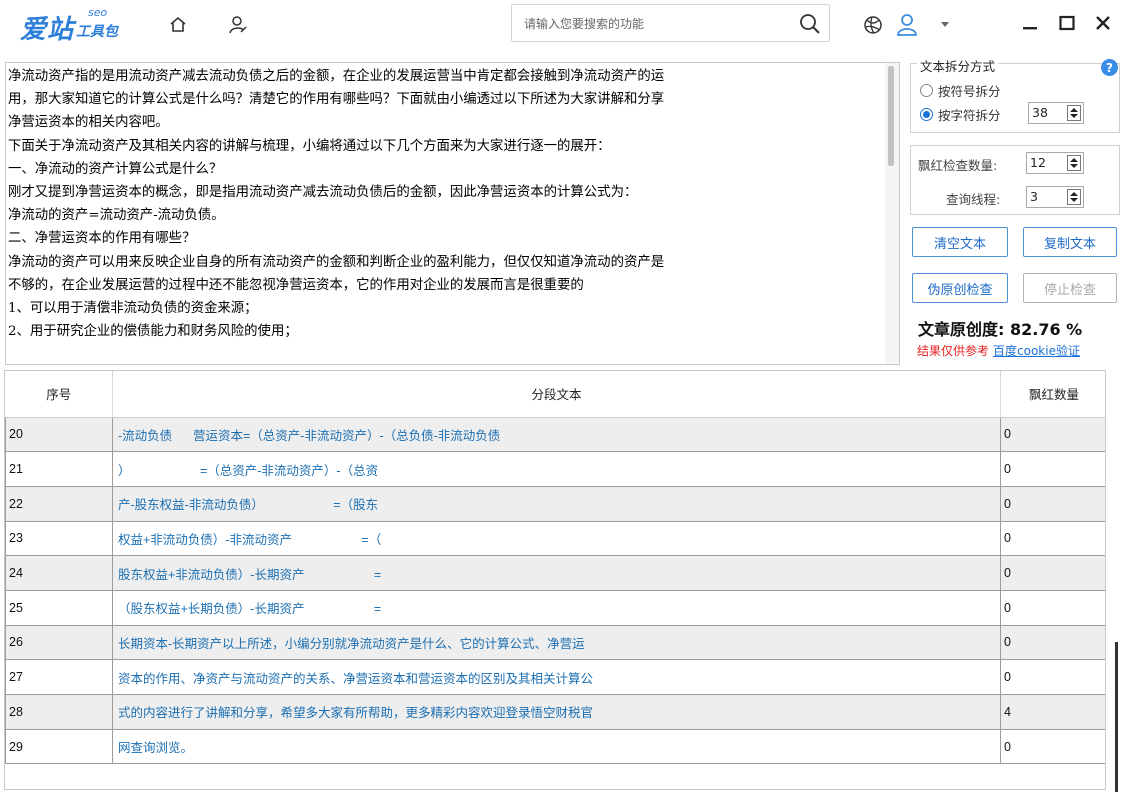 The width and height of the screenshot is (1125, 793). I want to click on row-segment: ） =（总资产-非流动资产）-（总资, so click(556, 469).